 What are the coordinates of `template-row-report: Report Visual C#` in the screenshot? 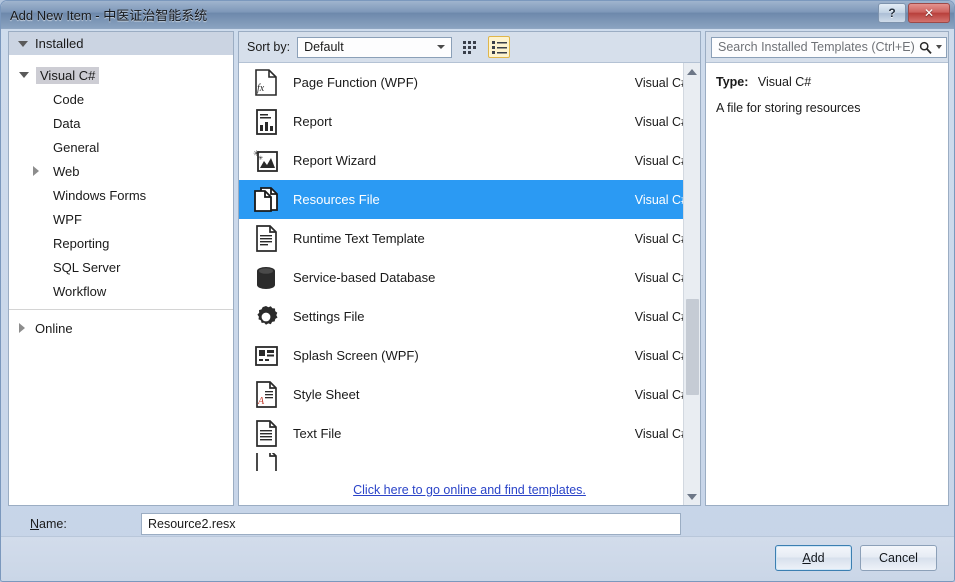 It's located at (469, 121).